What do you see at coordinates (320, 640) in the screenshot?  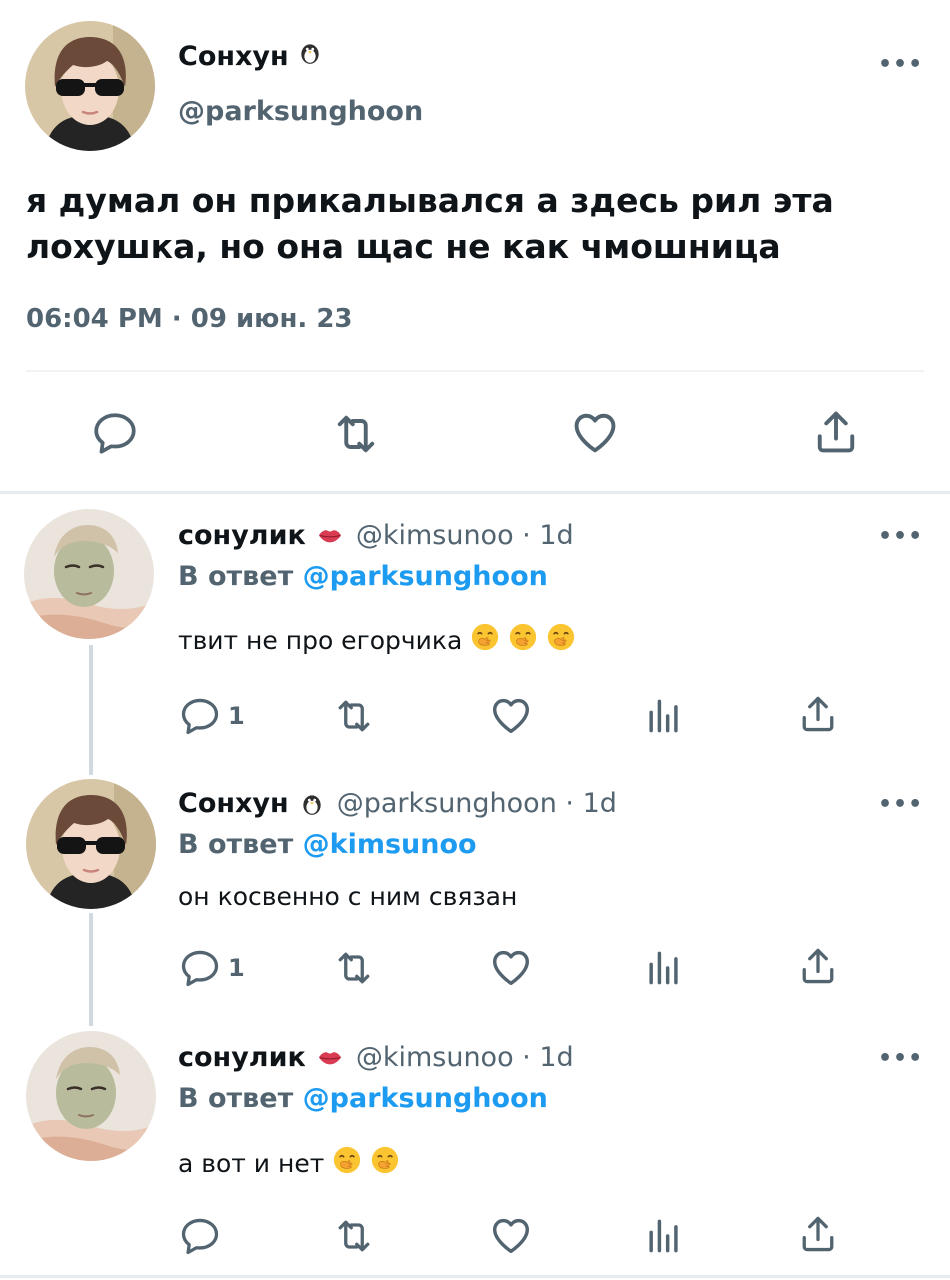 I see `reply-text-content: твит не про егорчика` at bounding box center [320, 640].